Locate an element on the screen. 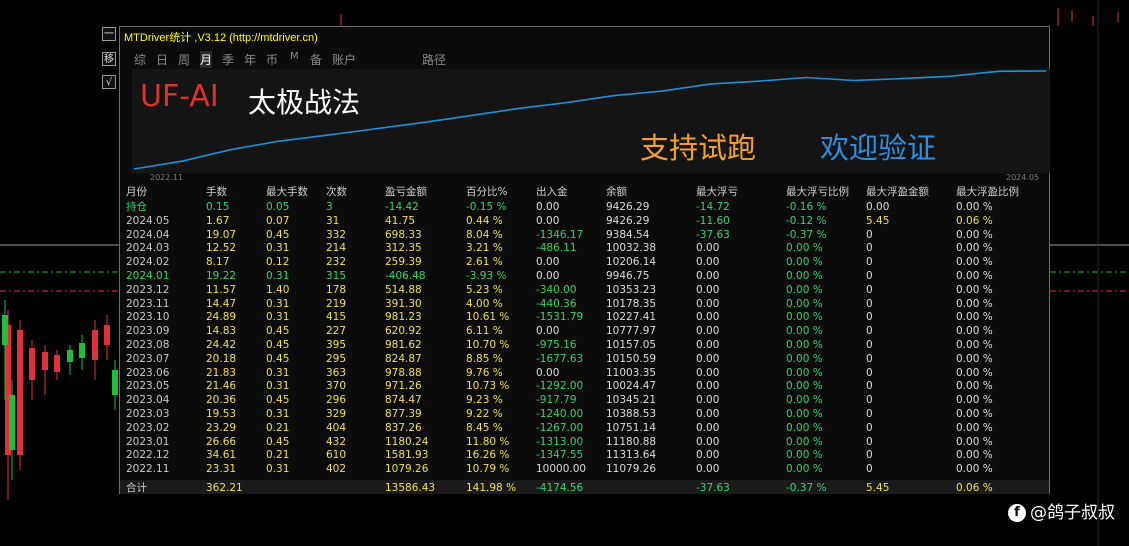 This screenshot has height=546, width=1129. table-cell: -406.48 is located at coordinates (405, 276).